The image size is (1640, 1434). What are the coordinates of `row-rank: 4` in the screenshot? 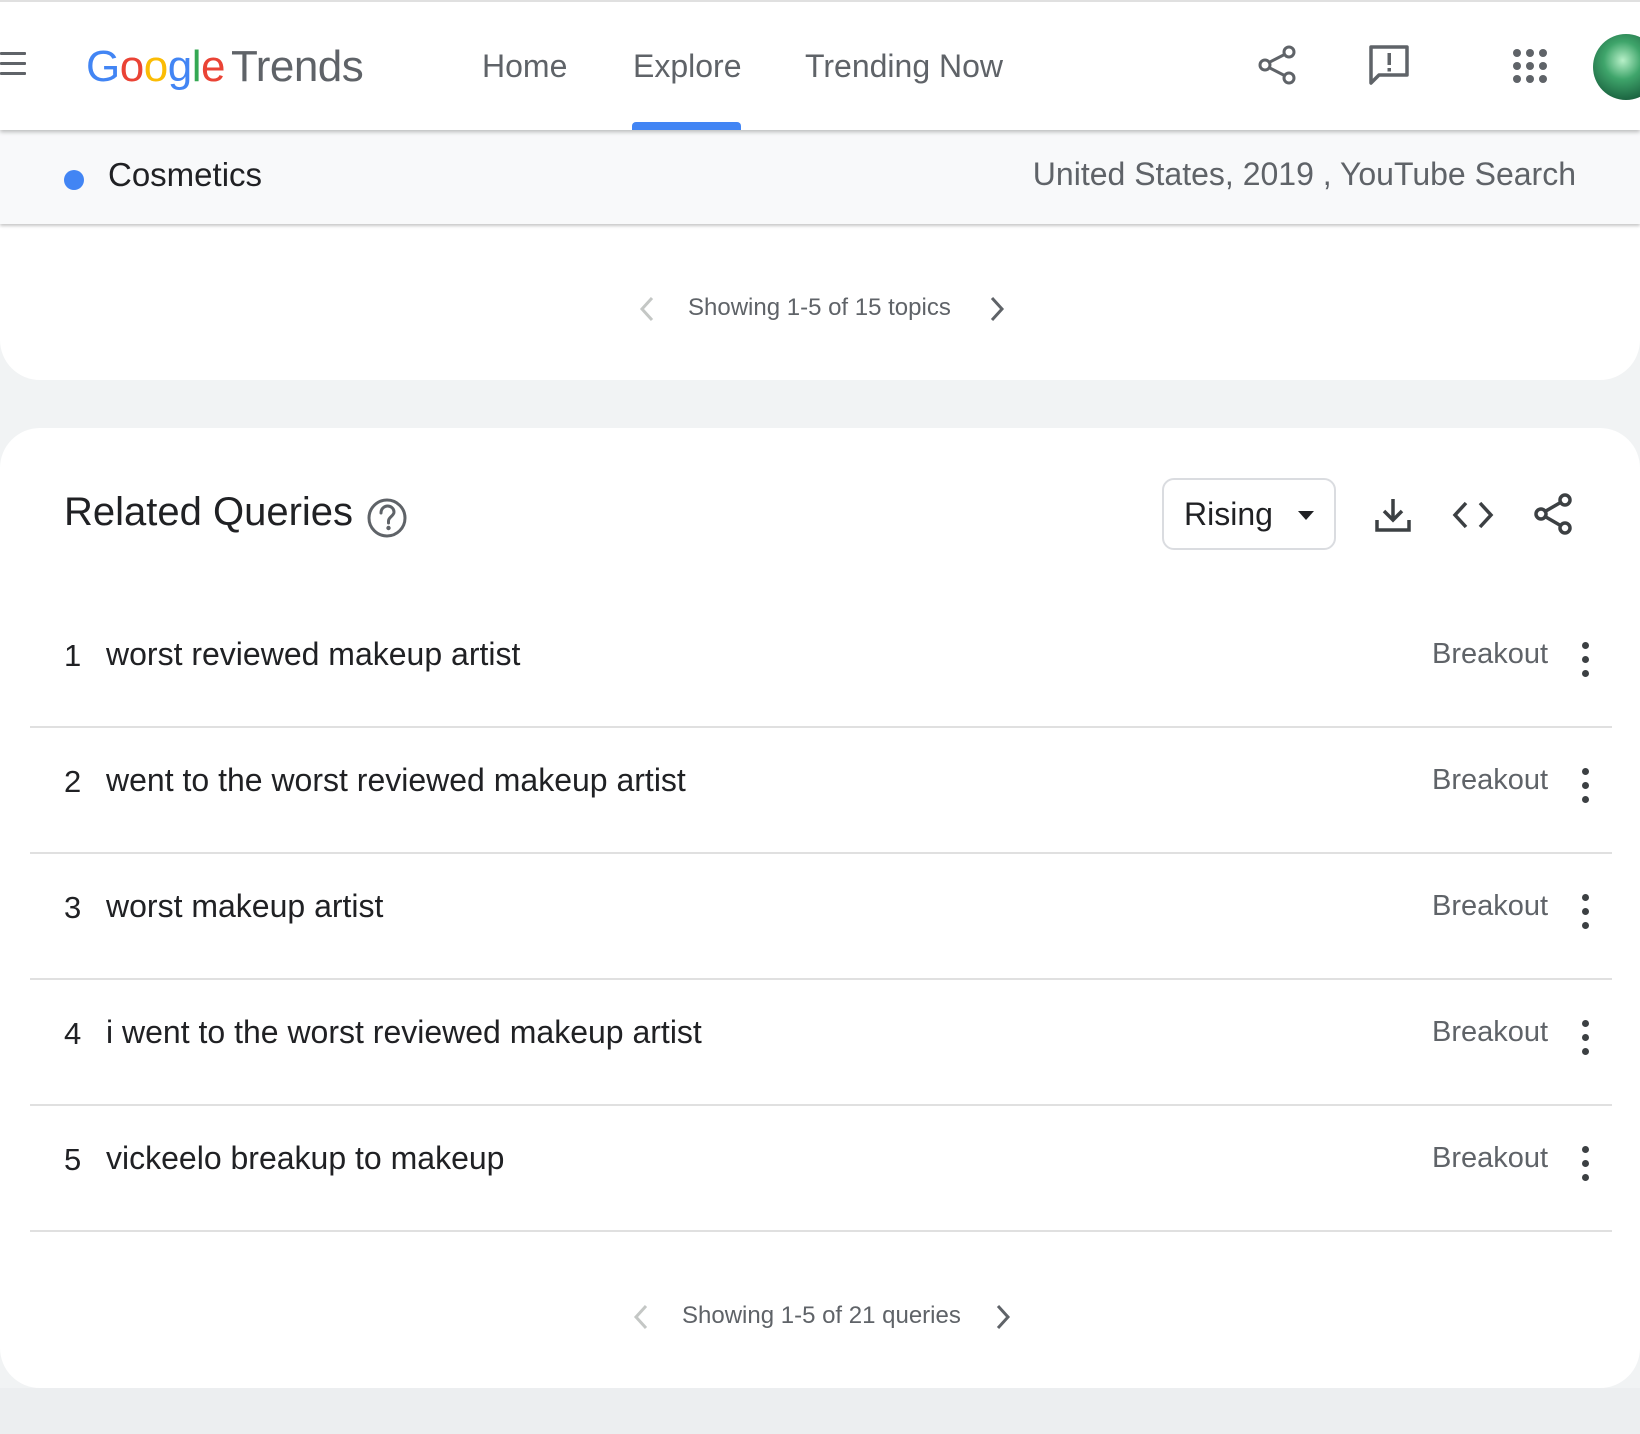 It's located at (73, 1033).